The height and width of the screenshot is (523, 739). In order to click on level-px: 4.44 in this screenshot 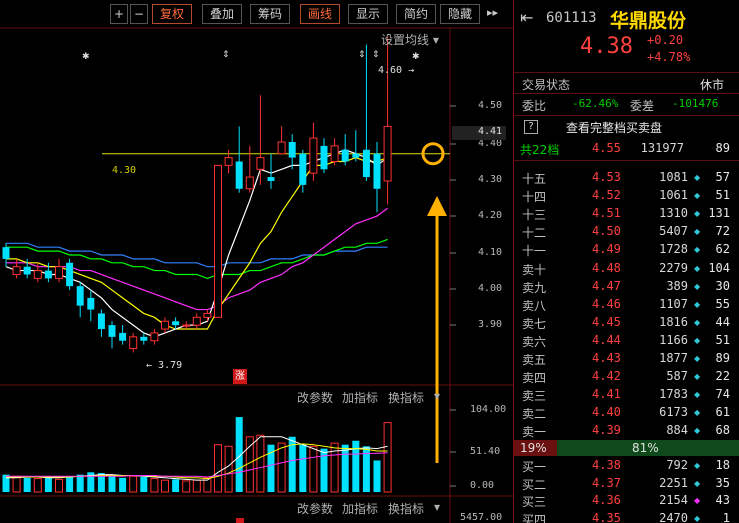, I will do `click(606, 339)`.